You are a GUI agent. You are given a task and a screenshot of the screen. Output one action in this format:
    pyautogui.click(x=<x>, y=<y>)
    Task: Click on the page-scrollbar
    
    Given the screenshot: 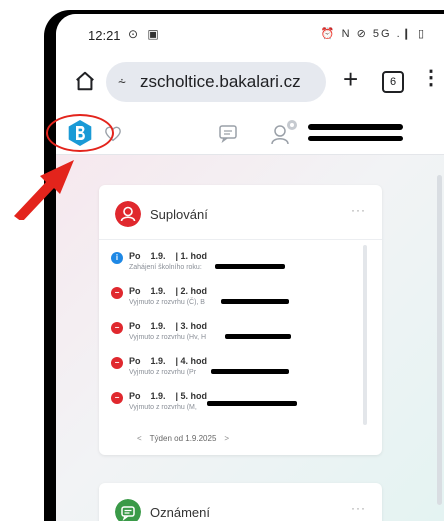 What is the action you would take?
    pyautogui.click(x=439, y=340)
    